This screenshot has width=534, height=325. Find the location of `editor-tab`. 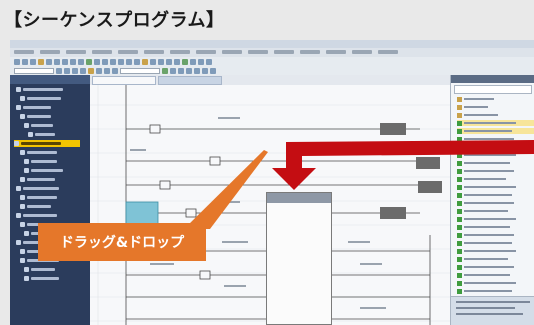

editor-tab is located at coordinates (190, 80).